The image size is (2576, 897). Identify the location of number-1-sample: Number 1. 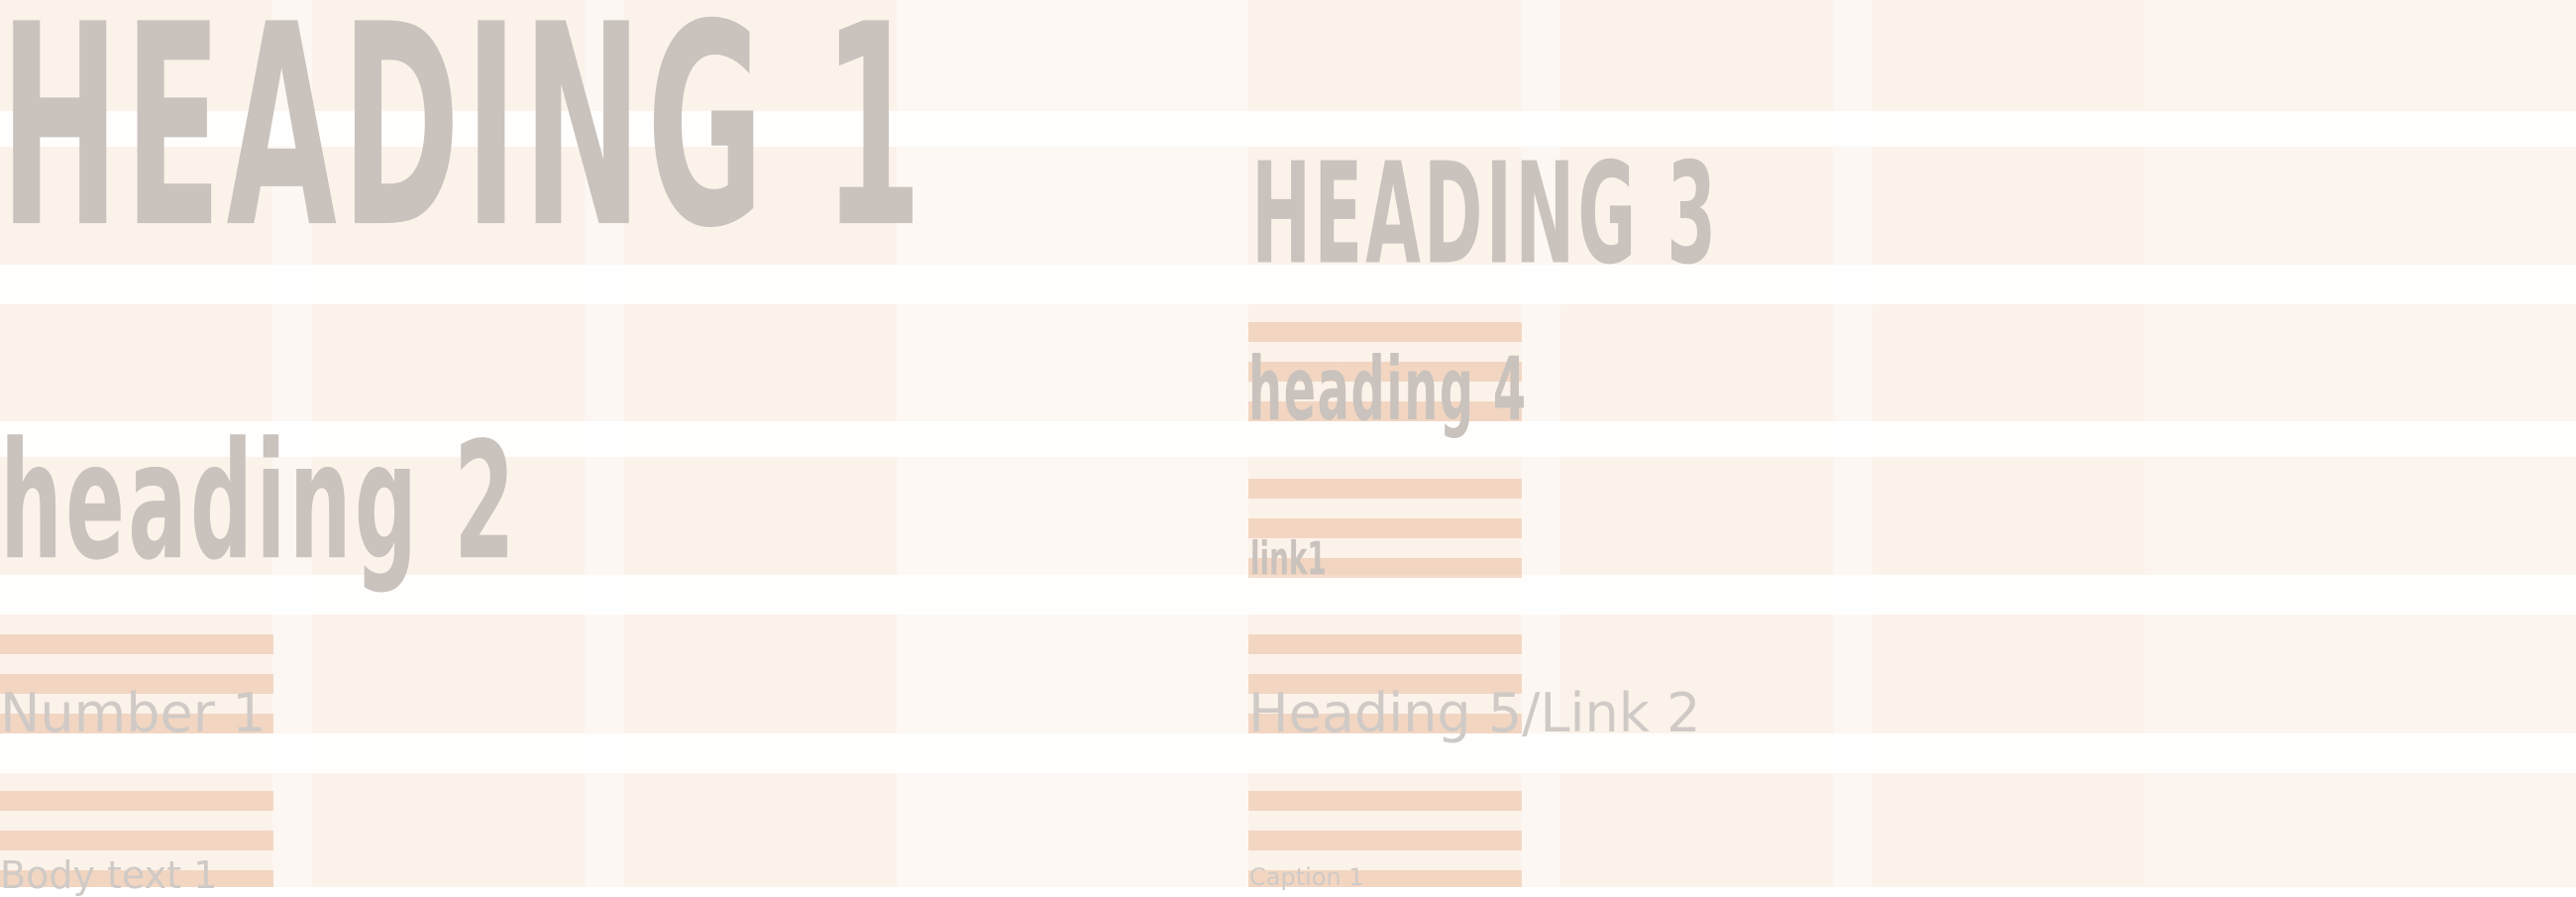
(133, 713).